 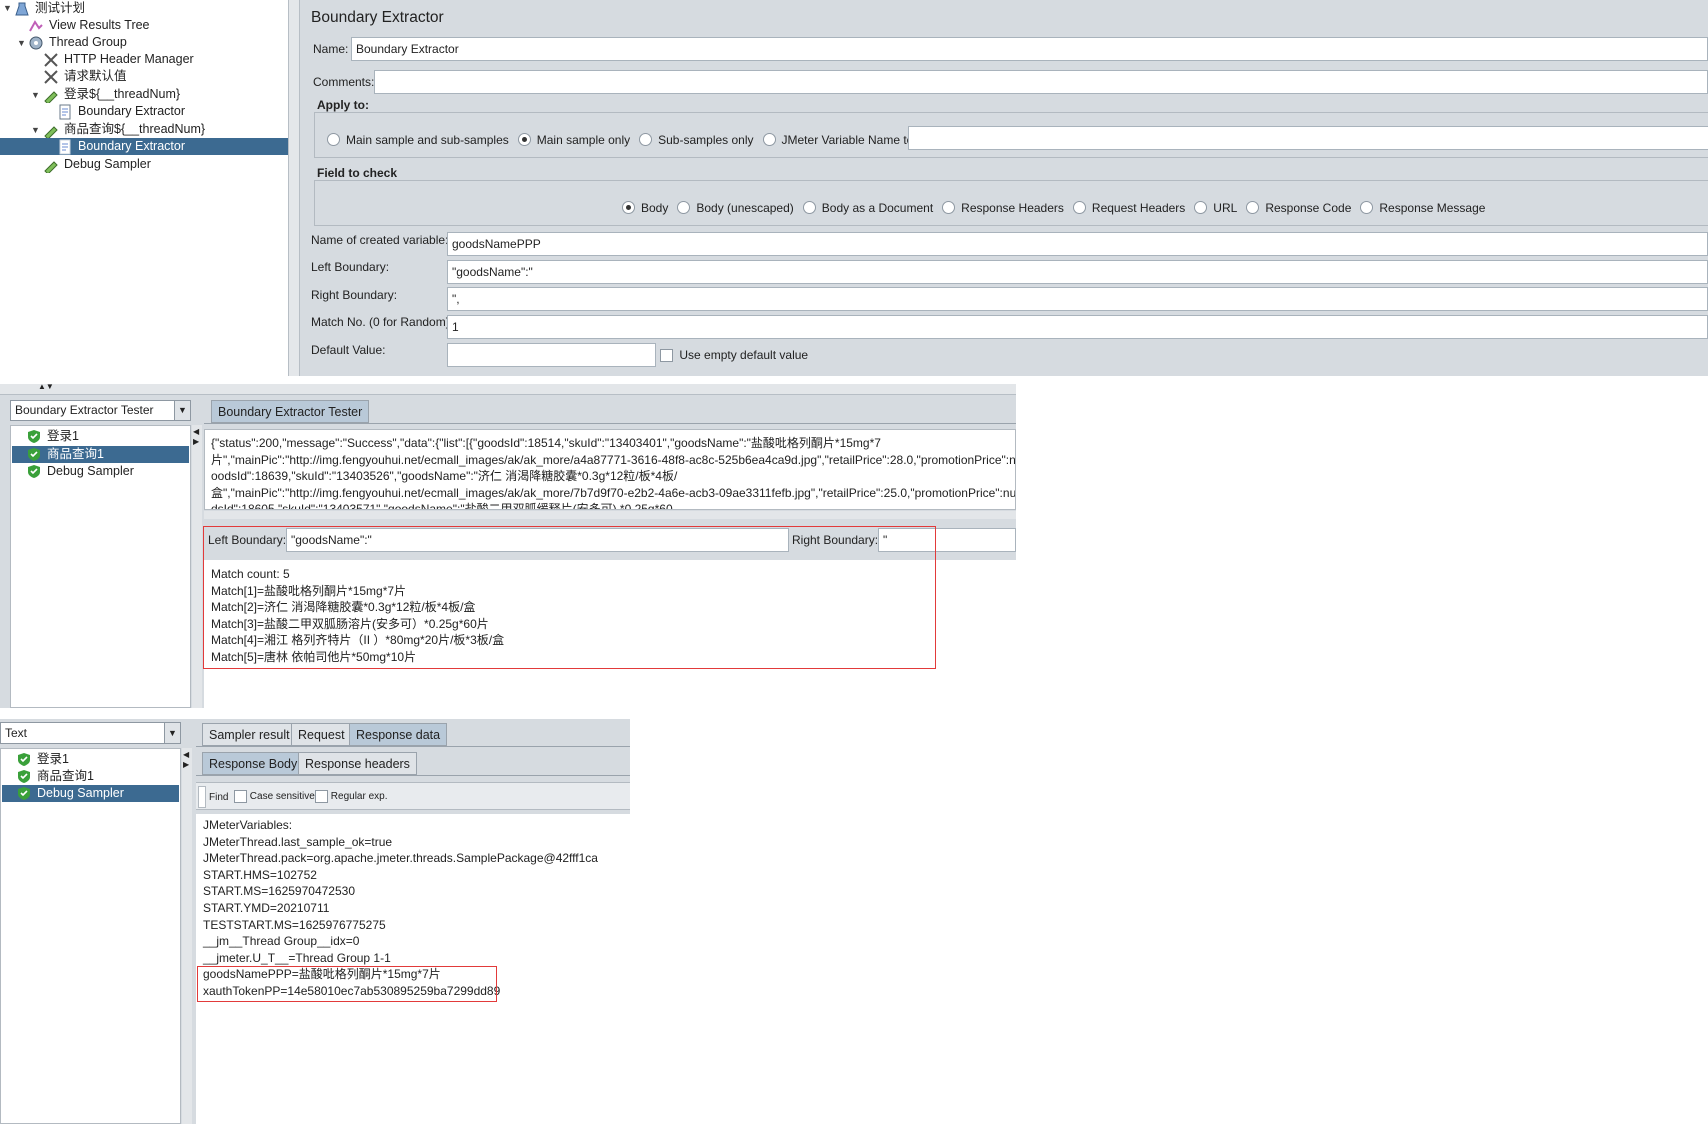 I want to click on tree-item-thread-group: Thread Group, so click(x=77, y=42).